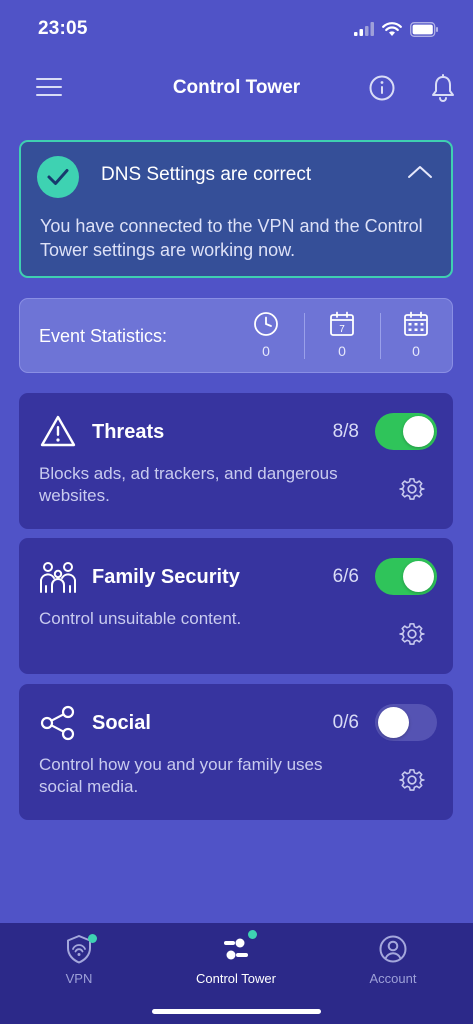  I want to click on calendar-day-number: 7, so click(342, 329).